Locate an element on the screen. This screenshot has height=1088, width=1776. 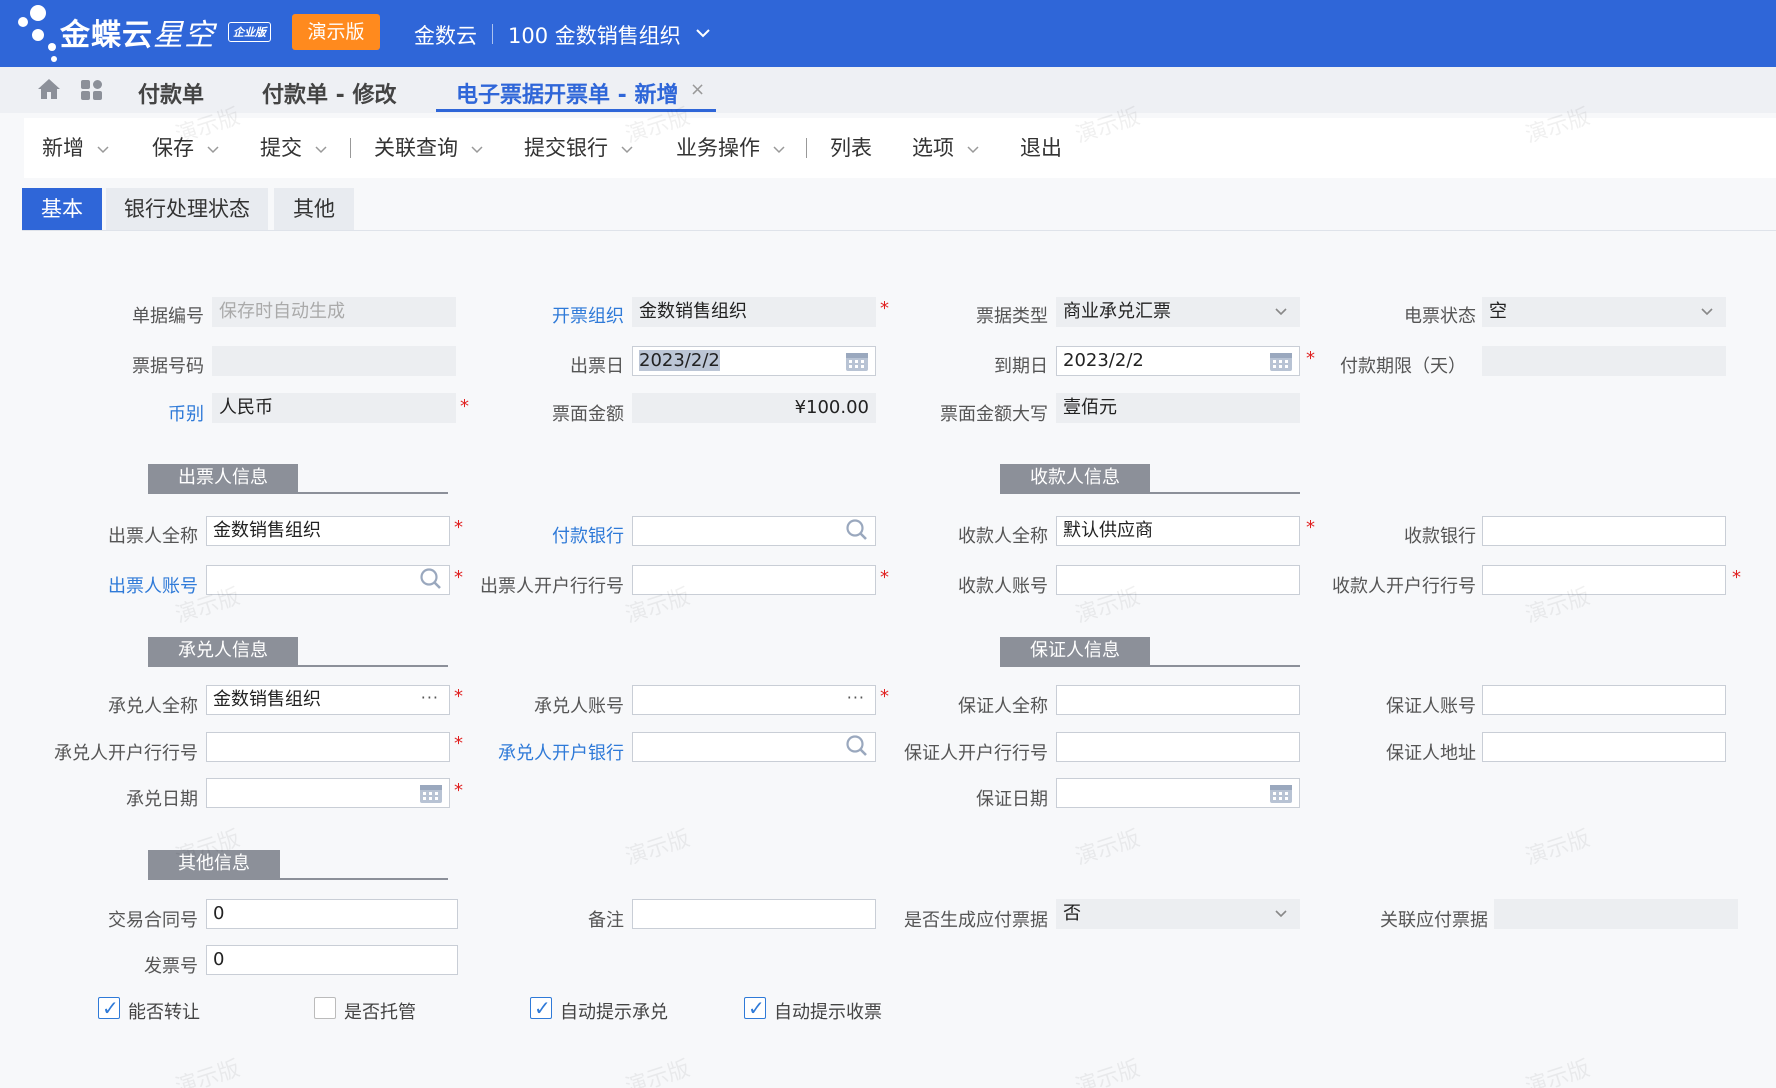
drawer-account-label: 出票人账号 is located at coordinates (145, 585).